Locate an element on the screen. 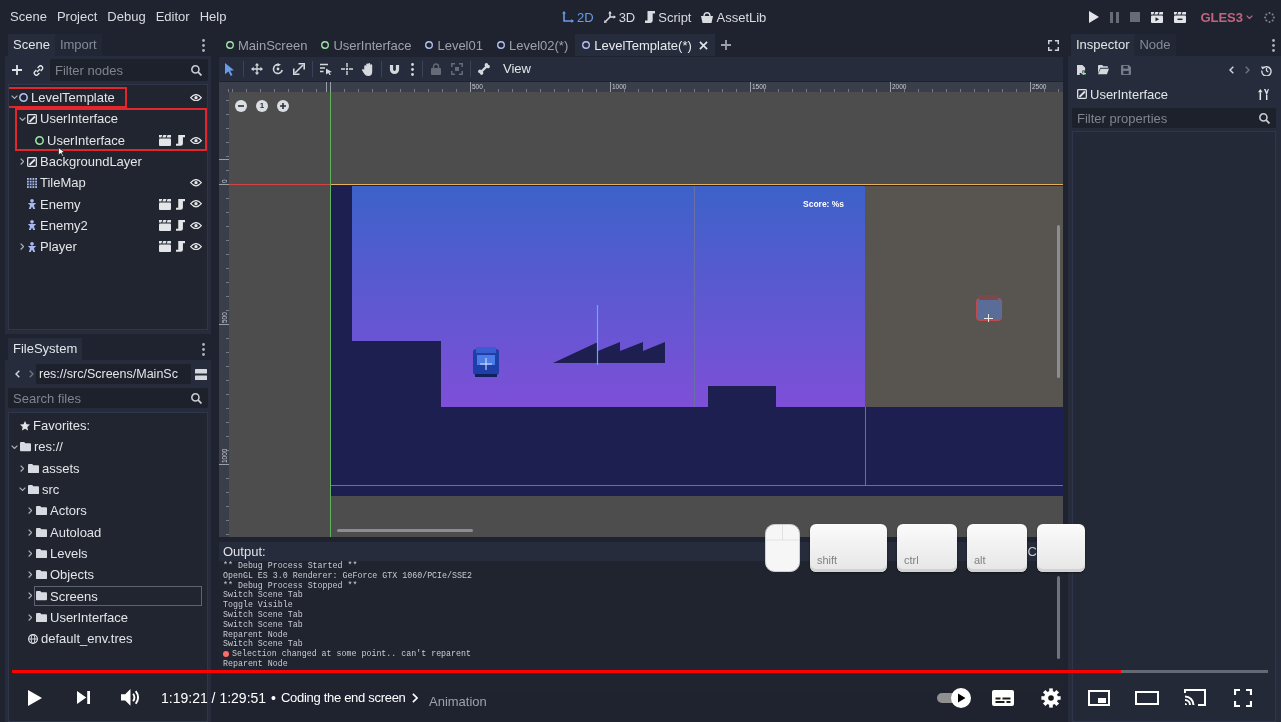 The width and height of the screenshot is (1281, 722). scene-node: LevelTemplate is located at coordinates (67, 98).